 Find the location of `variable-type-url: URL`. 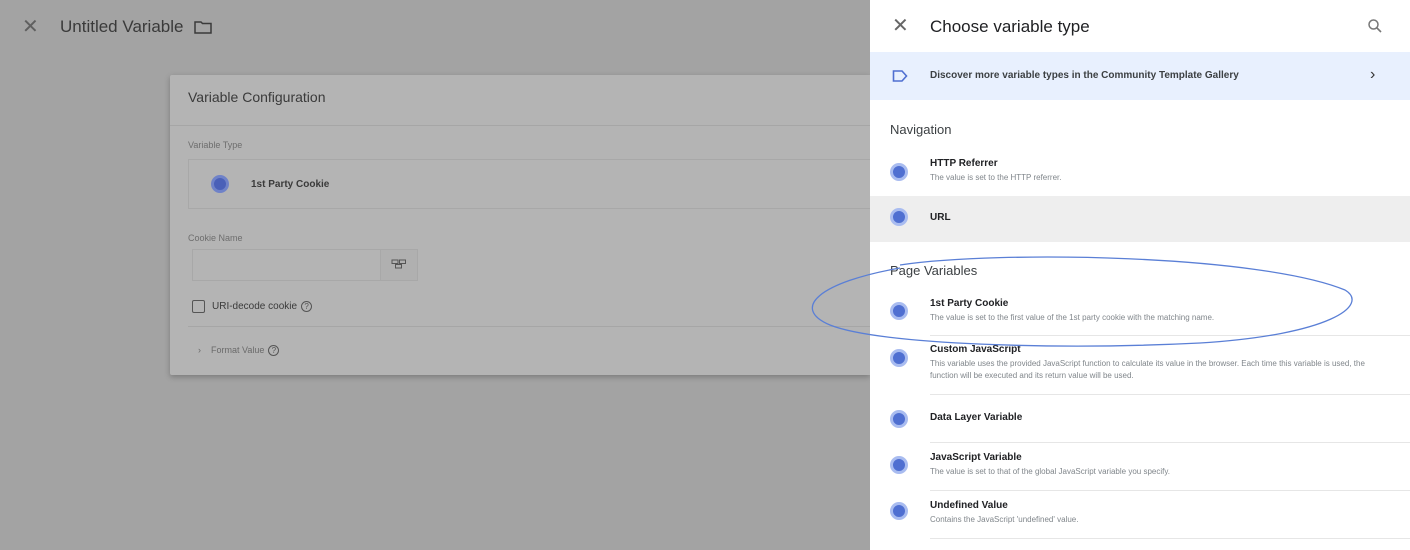

variable-type-url: URL is located at coordinates (1140, 219).